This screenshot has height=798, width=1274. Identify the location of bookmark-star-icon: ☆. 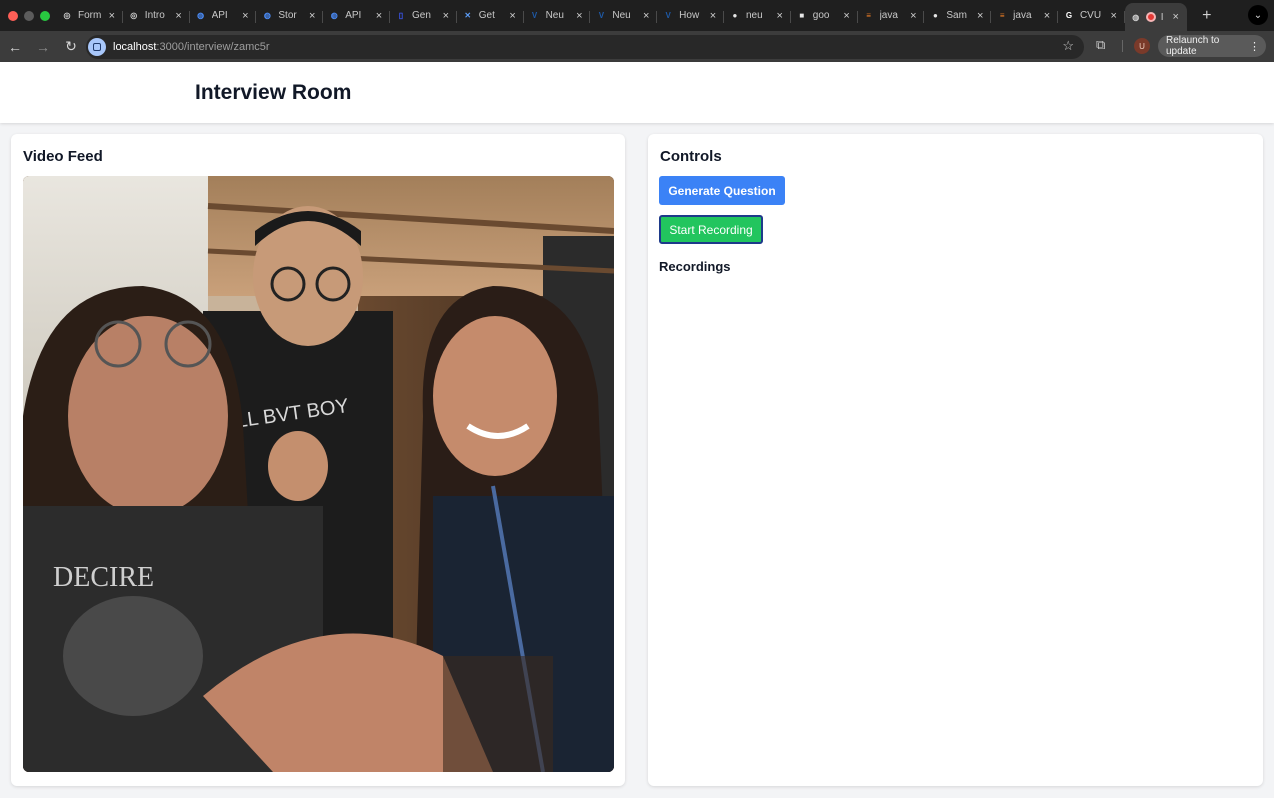
(1068, 46).